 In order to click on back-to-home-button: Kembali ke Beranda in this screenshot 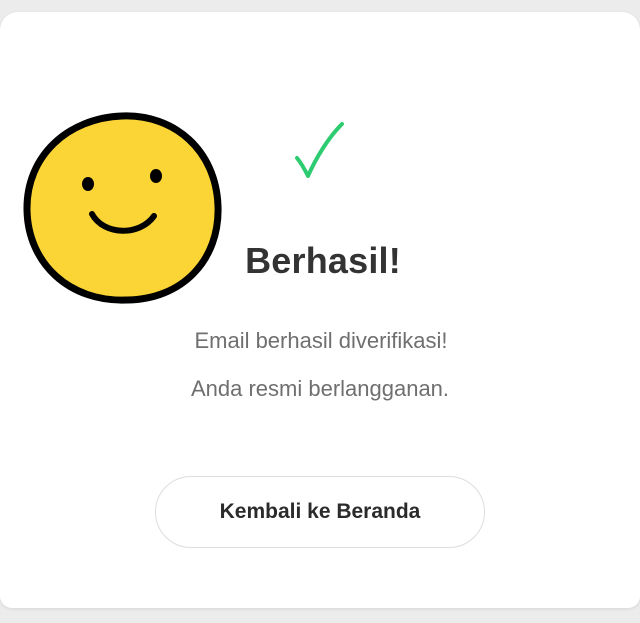, I will do `click(320, 512)`.